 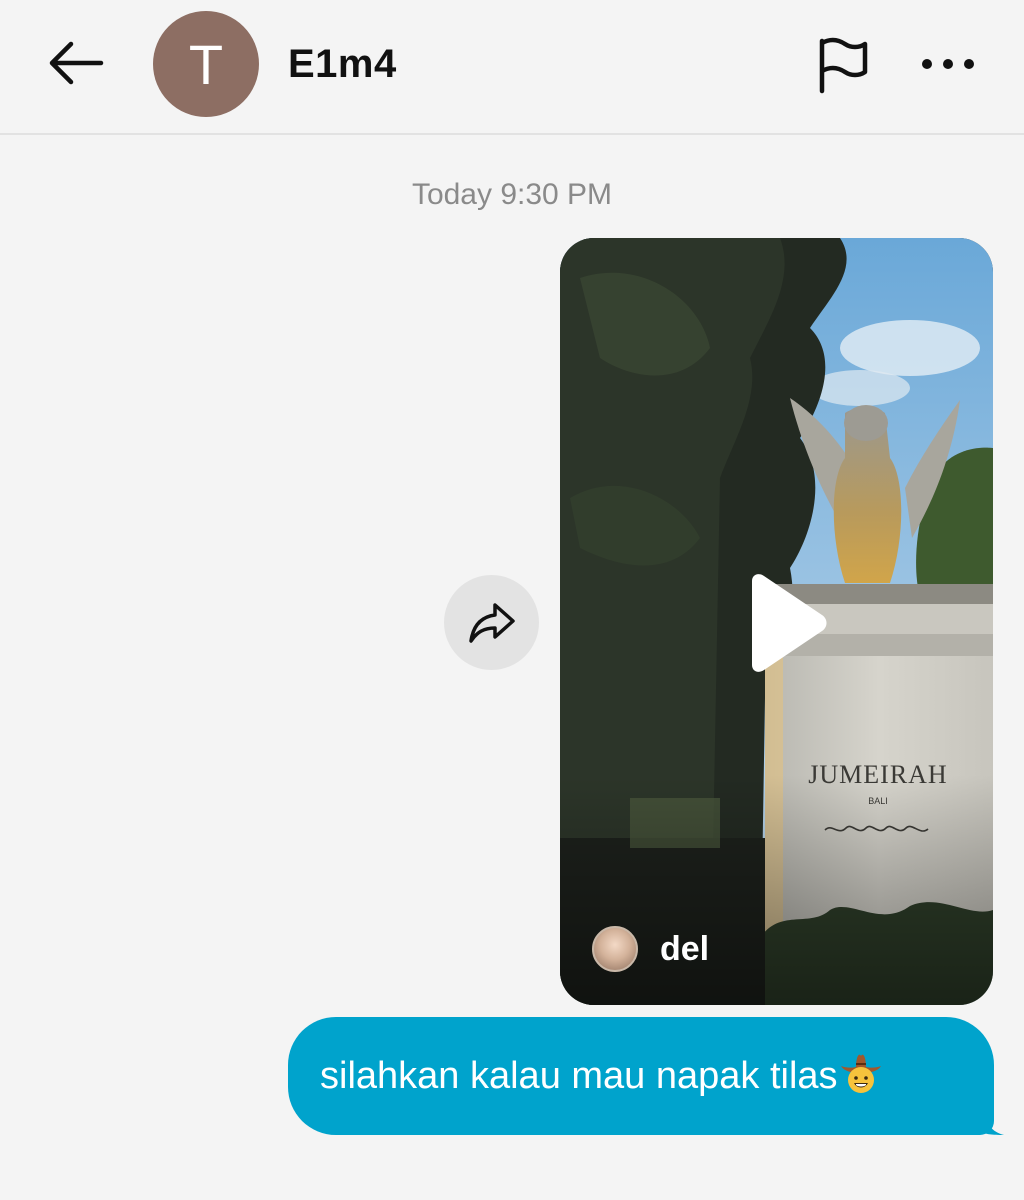 I want to click on share-arrow-icon, so click(x=491, y=622).